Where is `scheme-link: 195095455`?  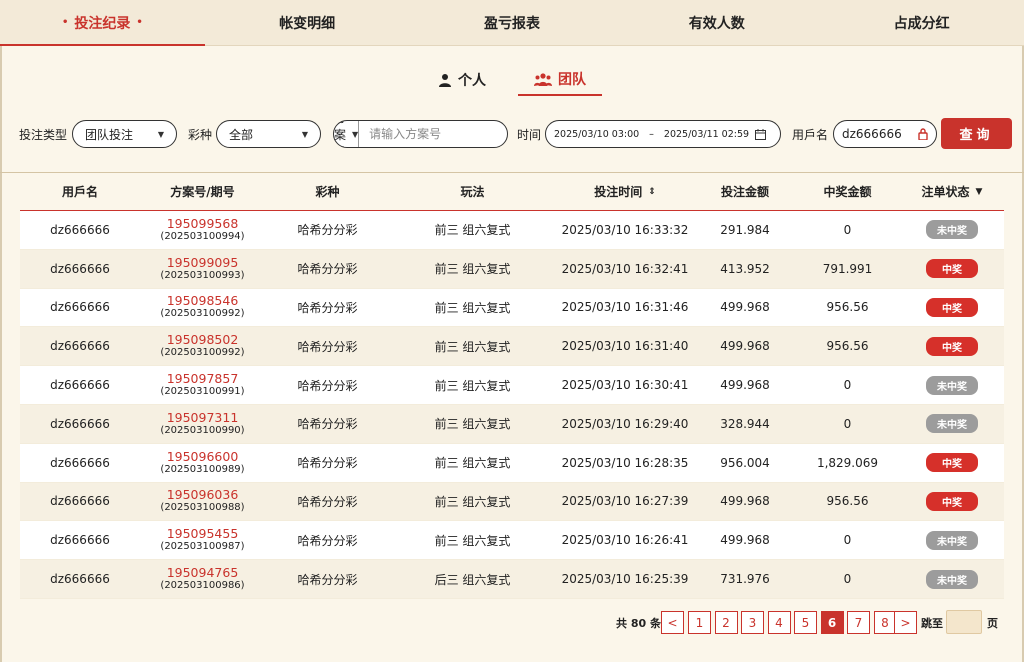 scheme-link: 195095455 is located at coordinates (203, 534).